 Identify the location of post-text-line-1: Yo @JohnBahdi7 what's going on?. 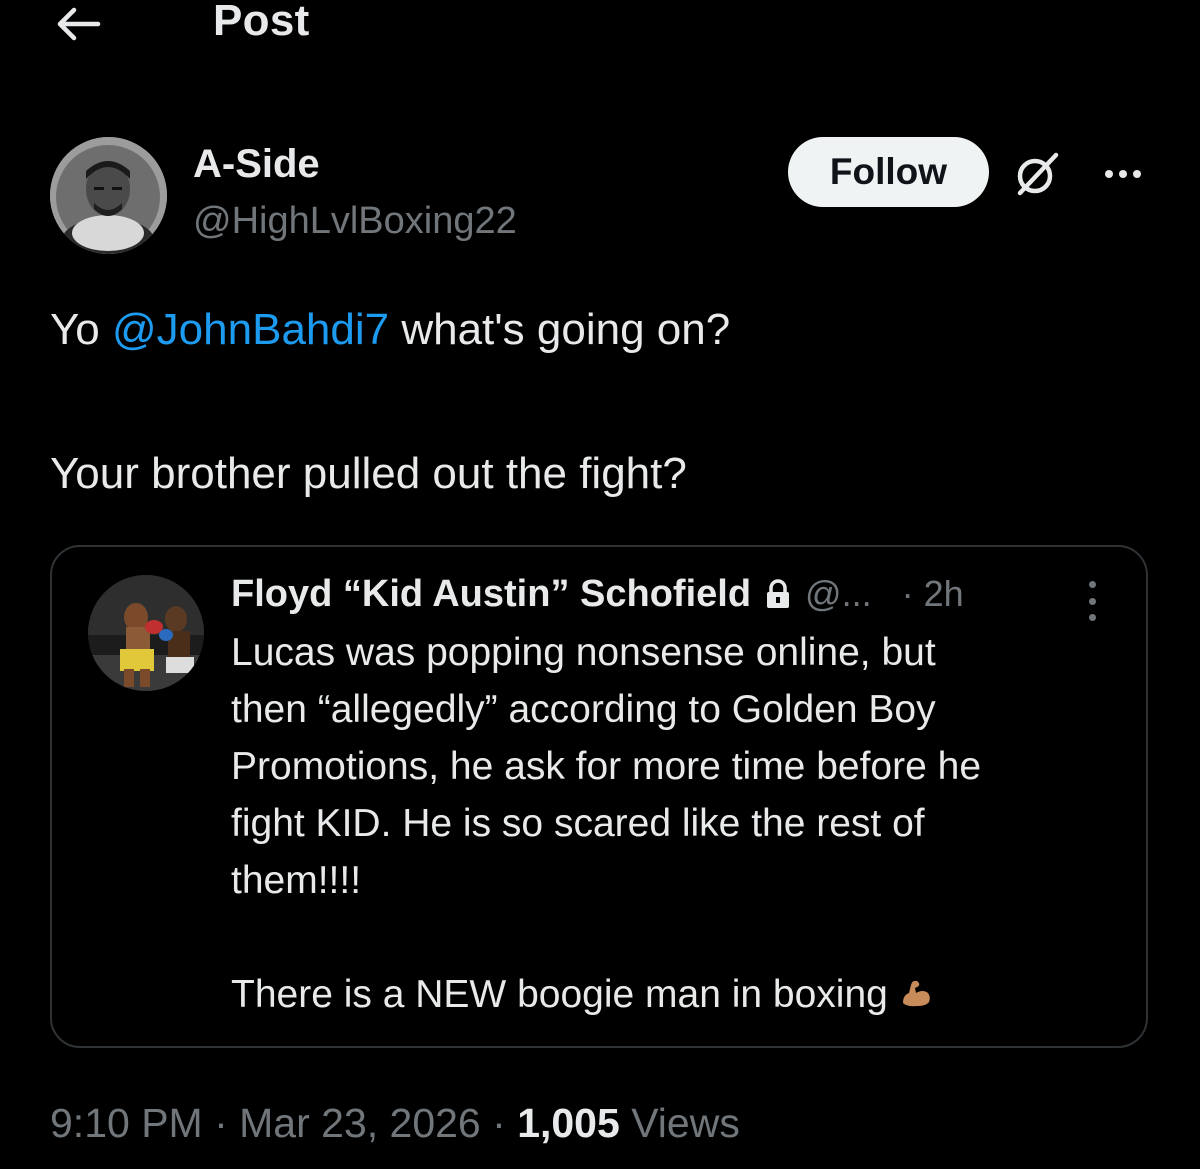
(600, 330).